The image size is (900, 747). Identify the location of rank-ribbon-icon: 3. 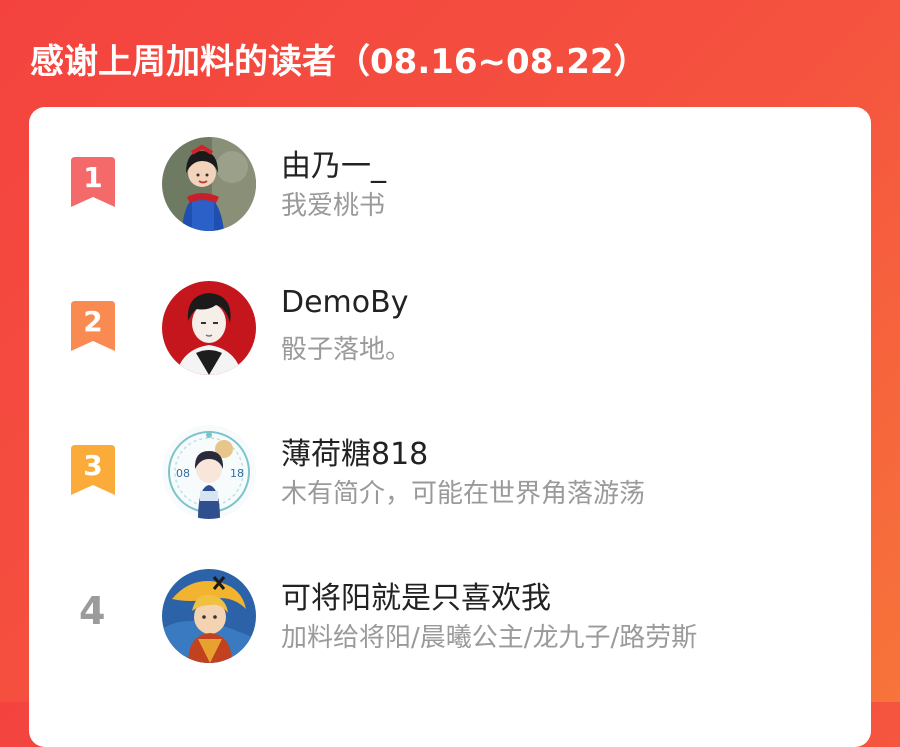
(93, 470).